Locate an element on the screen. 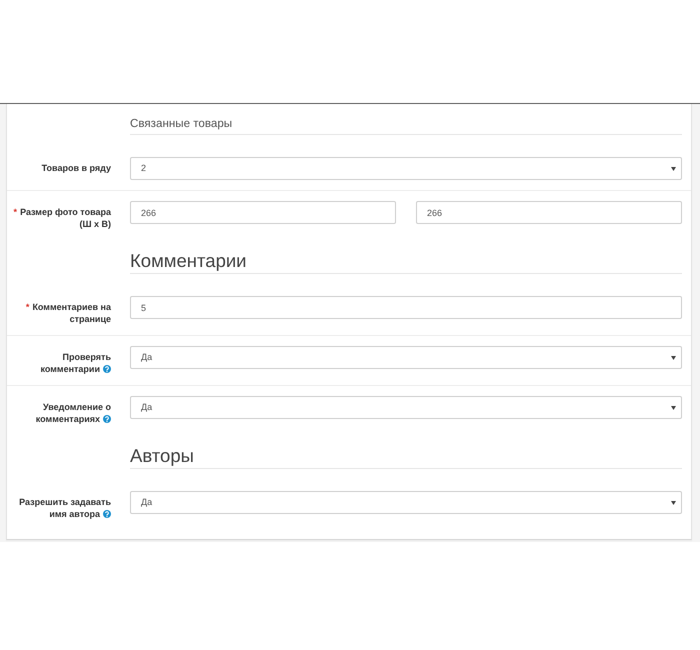 The image size is (700, 650). field-label: Проверять комментарии is located at coordinates (75, 363).